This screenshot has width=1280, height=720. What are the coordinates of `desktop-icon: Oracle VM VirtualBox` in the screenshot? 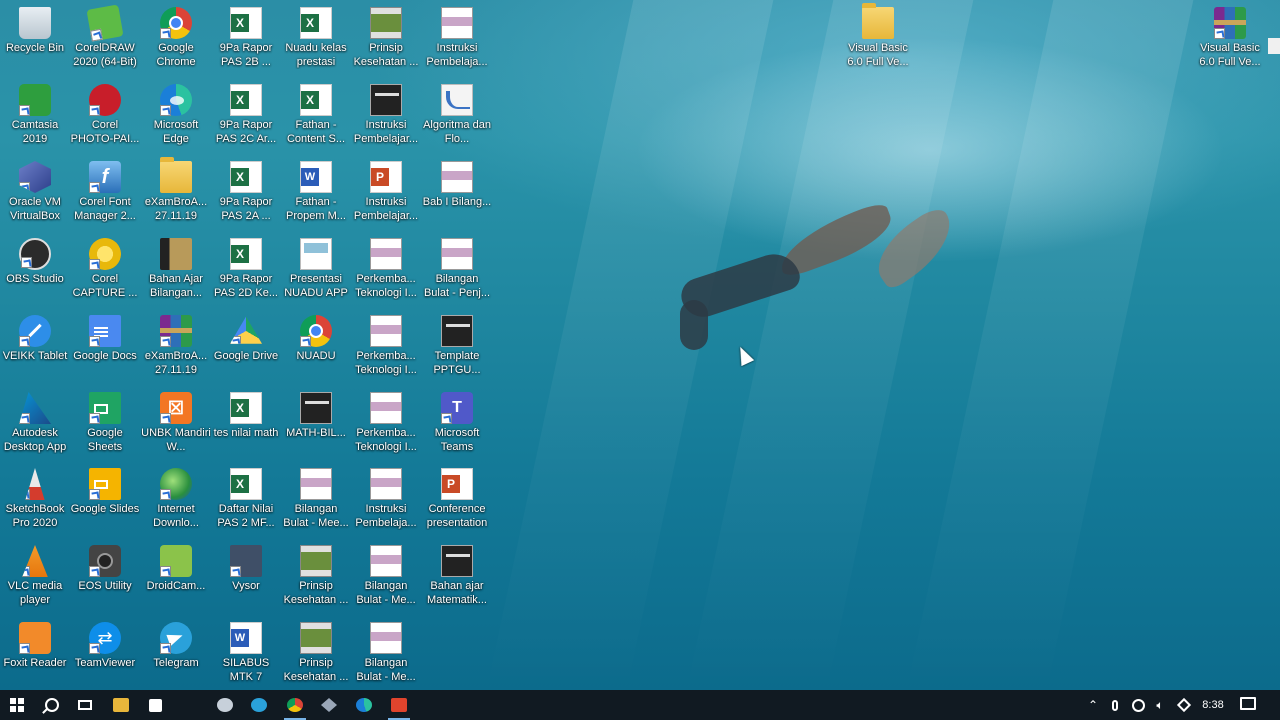 It's located at (35, 195).